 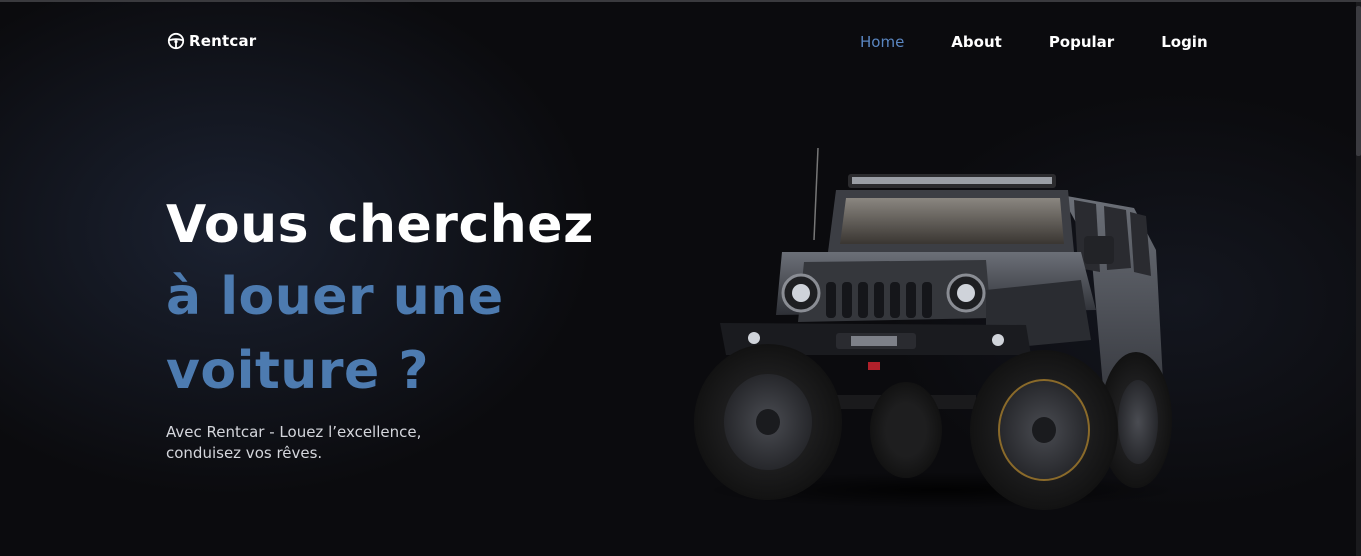 What do you see at coordinates (1358, 279) in the screenshot?
I see `scrollbar-track` at bounding box center [1358, 279].